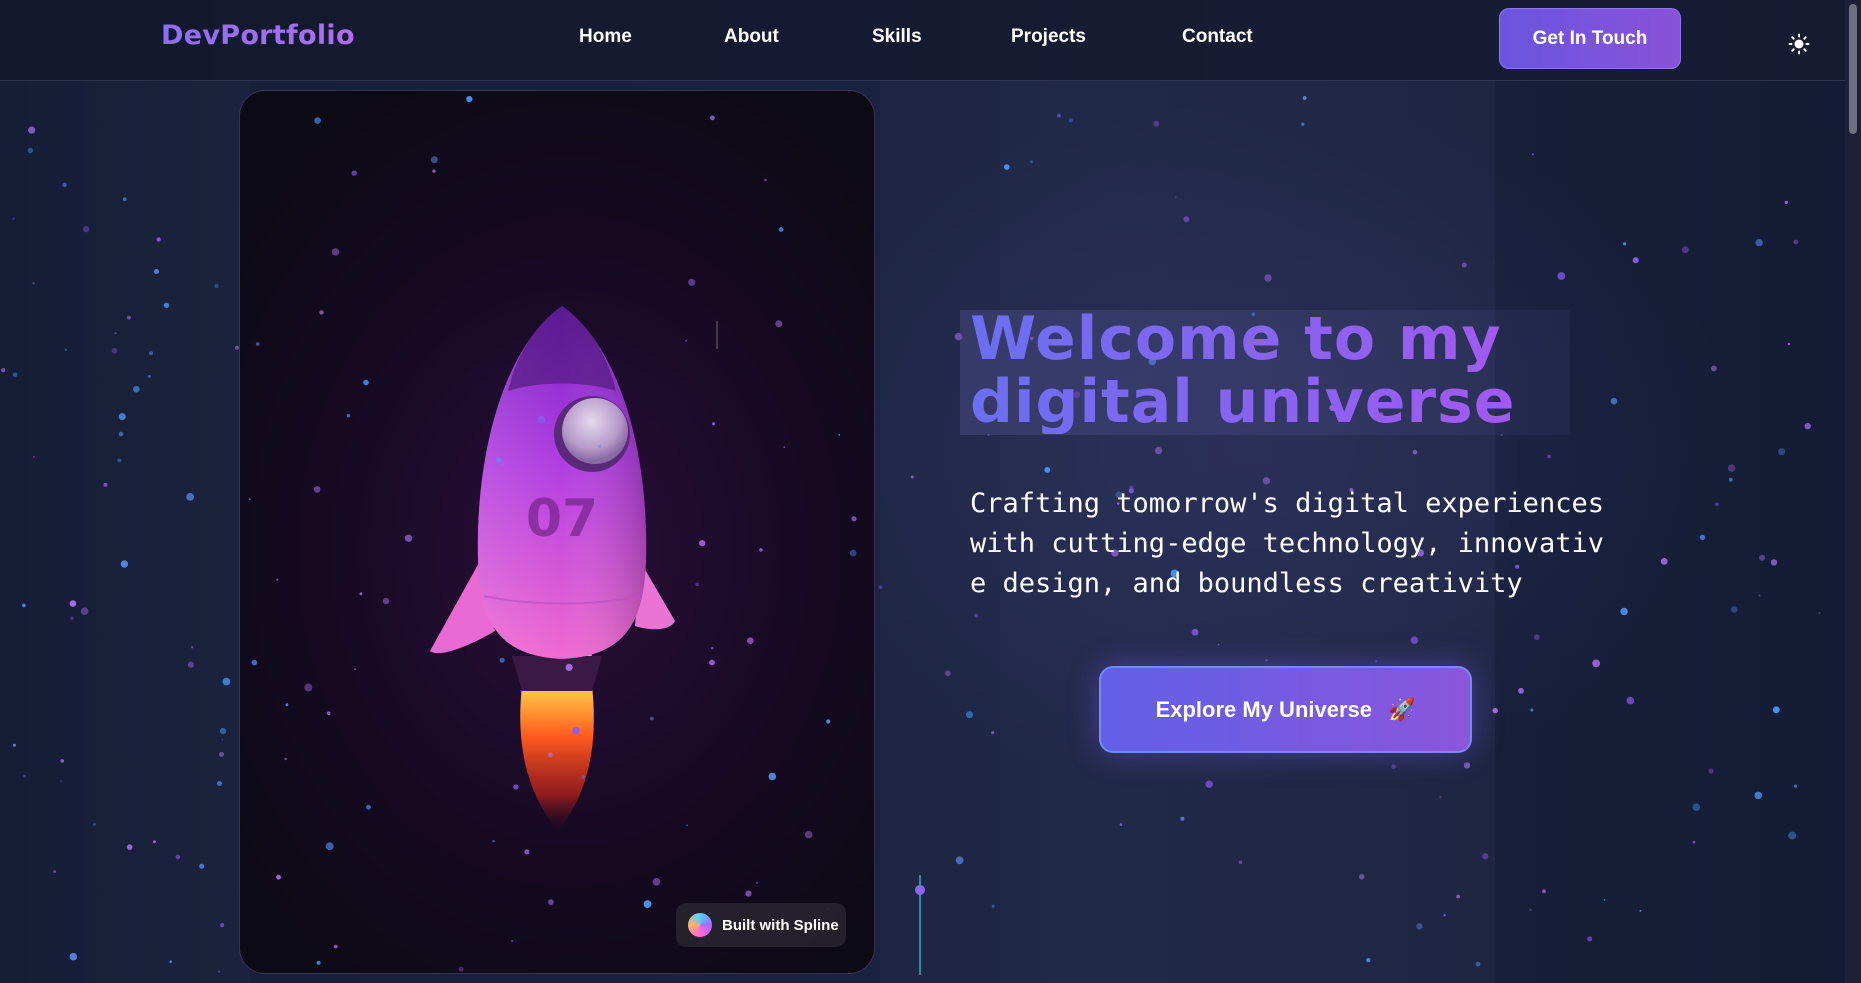 This screenshot has width=1861, height=983. I want to click on sun-icon, so click(1799, 44).